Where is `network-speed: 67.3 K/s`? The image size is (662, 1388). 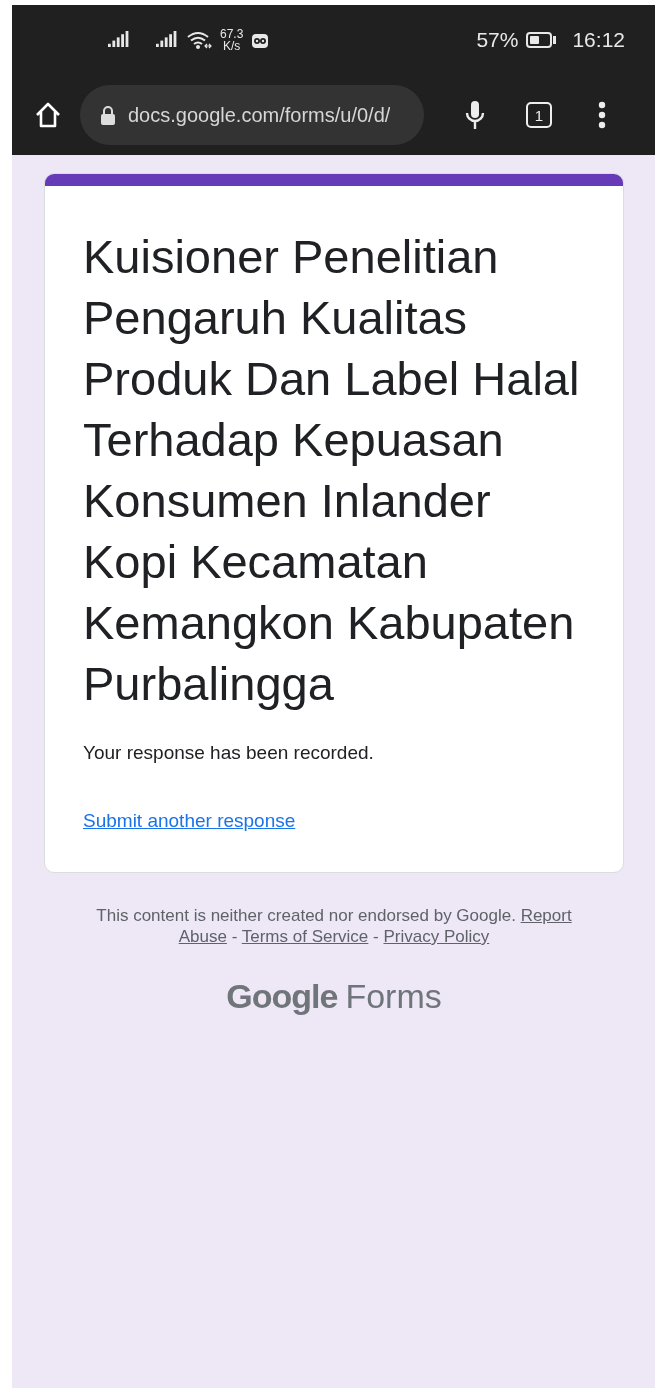
network-speed: 67.3 K/s is located at coordinates (232, 40).